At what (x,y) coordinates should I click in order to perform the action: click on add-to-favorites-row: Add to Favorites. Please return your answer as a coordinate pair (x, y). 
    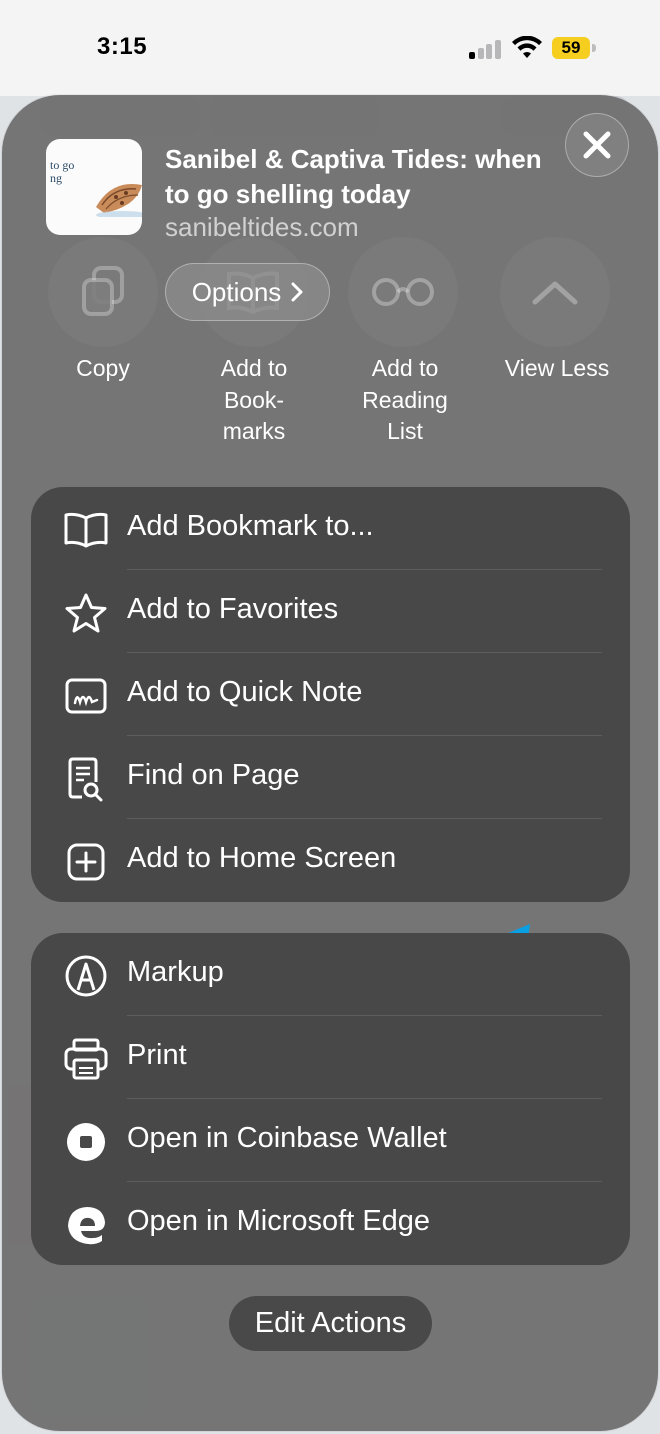
    Looking at the image, I should click on (330, 611).